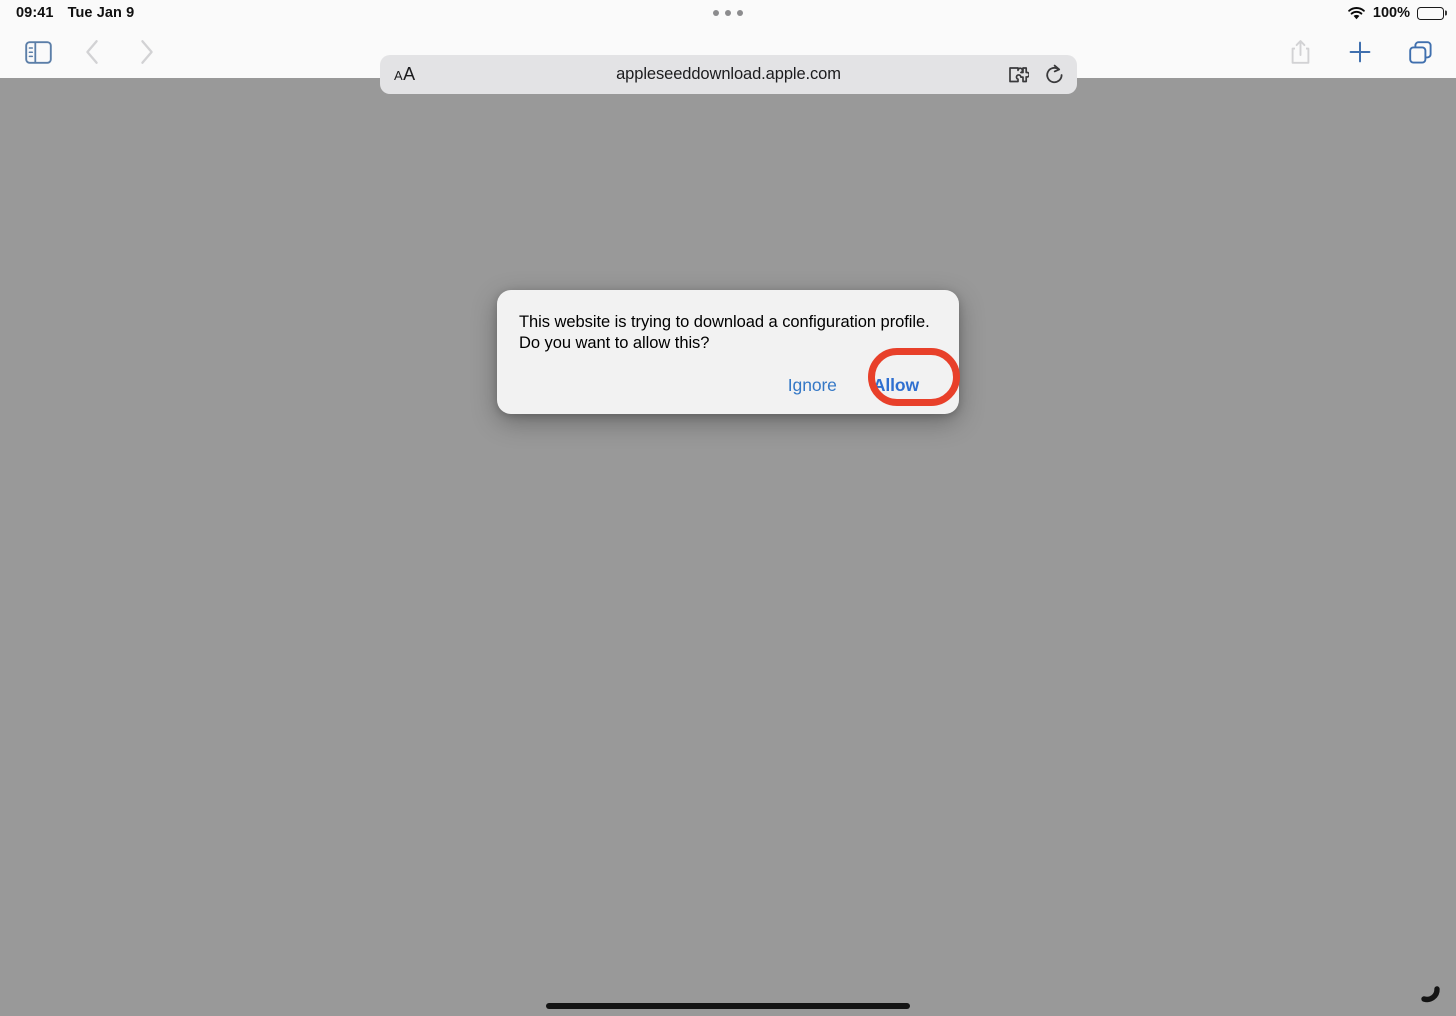 This screenshot has width=1456, height=1016. Describe the element at coordinates (728, 385) in the screenshot. I see `dialog-actions: Ignore Allow` at that location.